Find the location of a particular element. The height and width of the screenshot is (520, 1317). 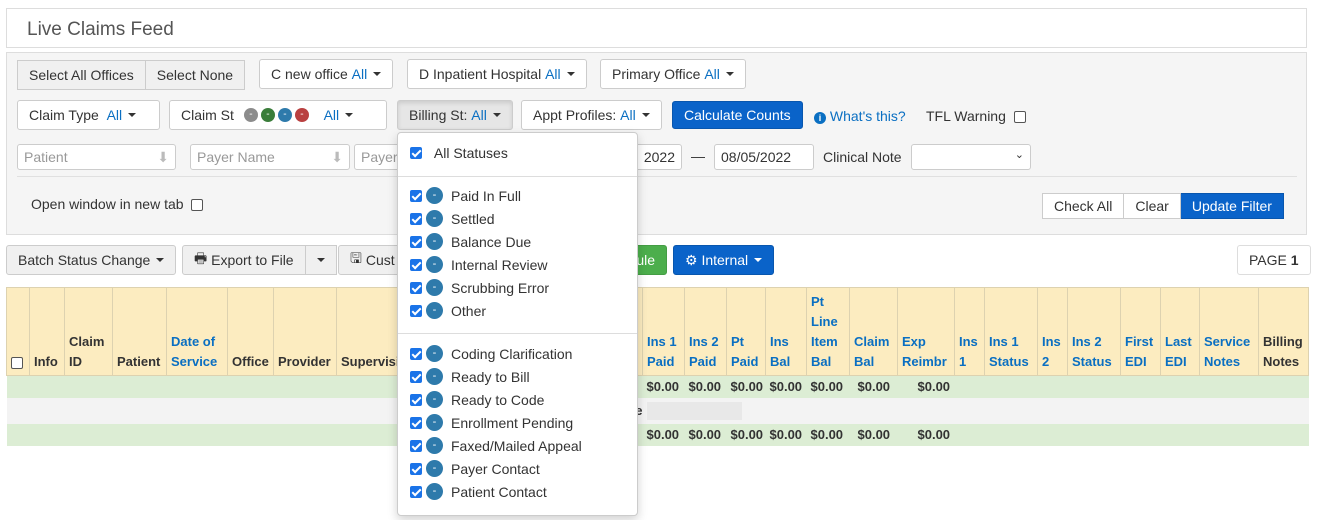

col-ins-bal: Ins Bal is located at coordinates (786, 331).